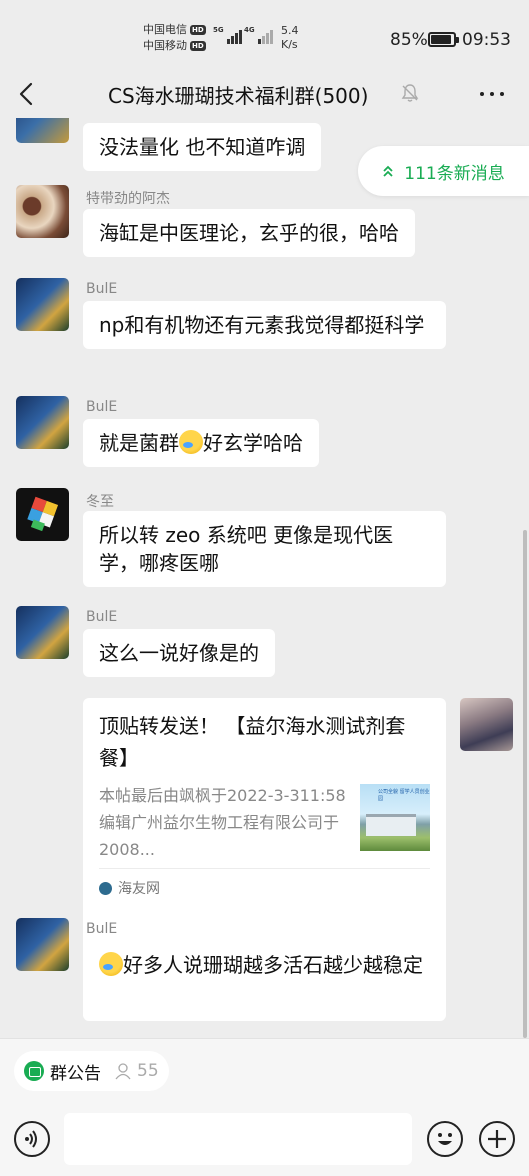 The image size is (529, 1176). I want to click on chat-header: CS海水珊瑚技术福利群(500), so click(264, 94).